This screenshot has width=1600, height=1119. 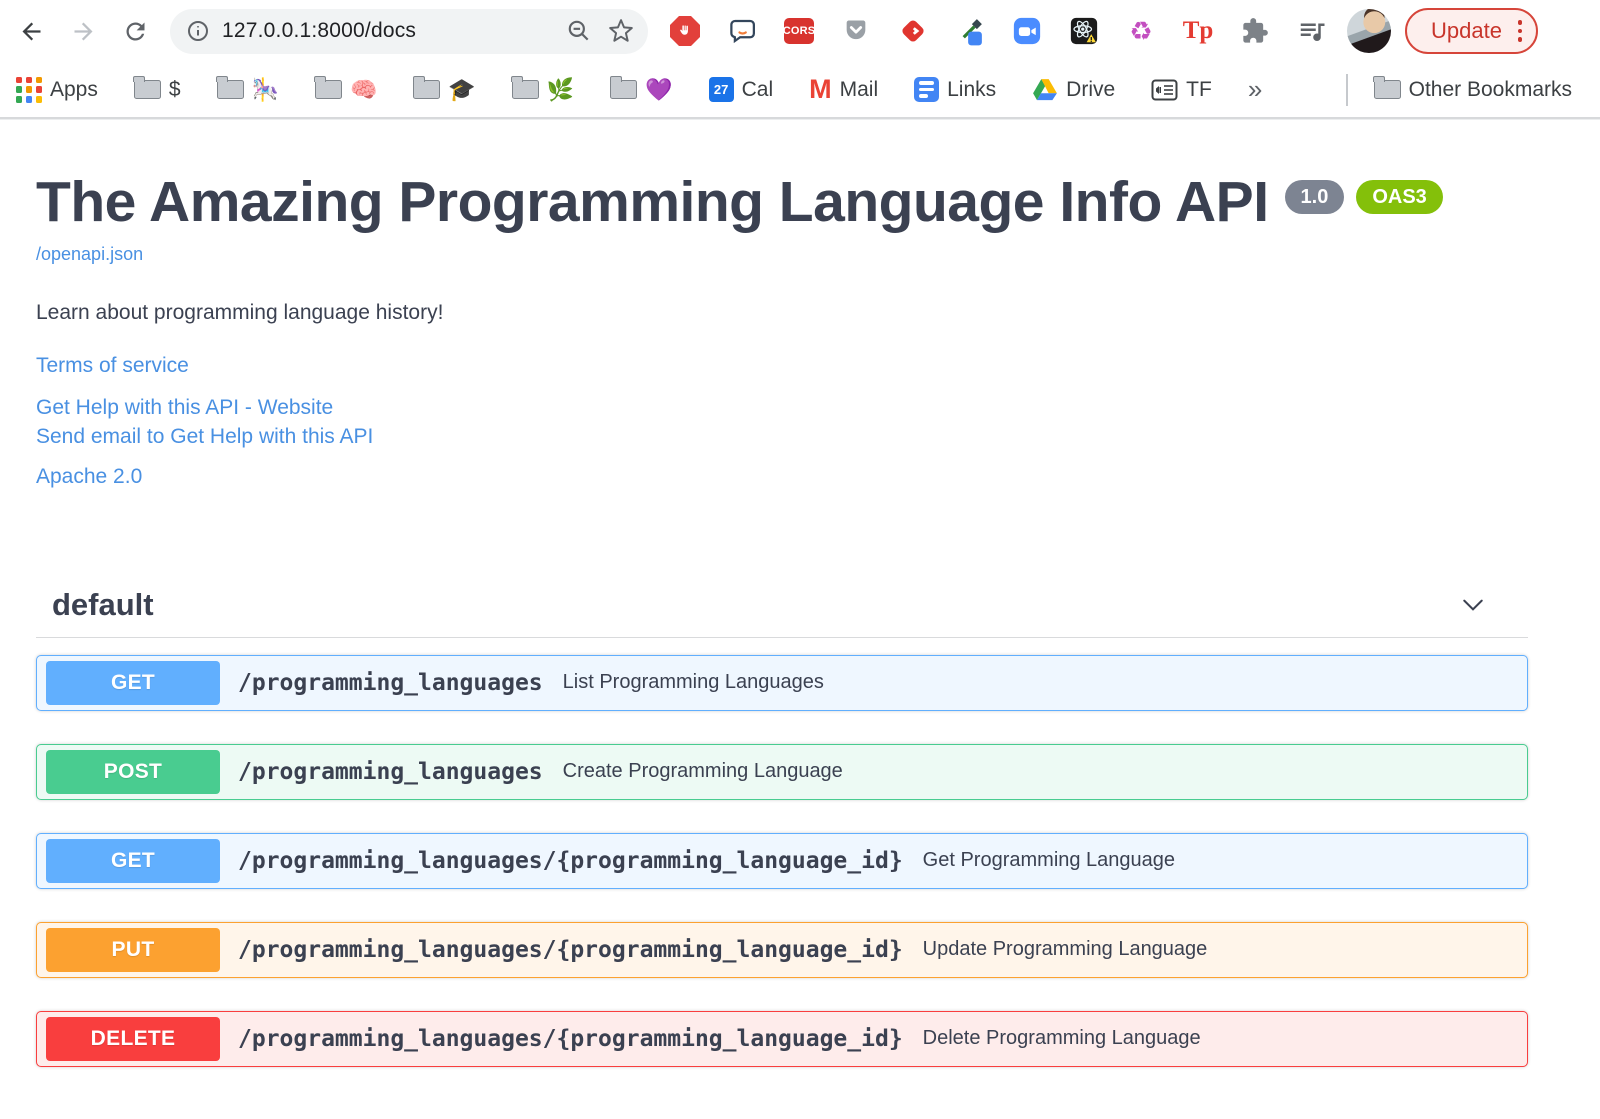 I want to click on address-bar: 127.0.0.1:8000/docs, so click(x=409, y=31).